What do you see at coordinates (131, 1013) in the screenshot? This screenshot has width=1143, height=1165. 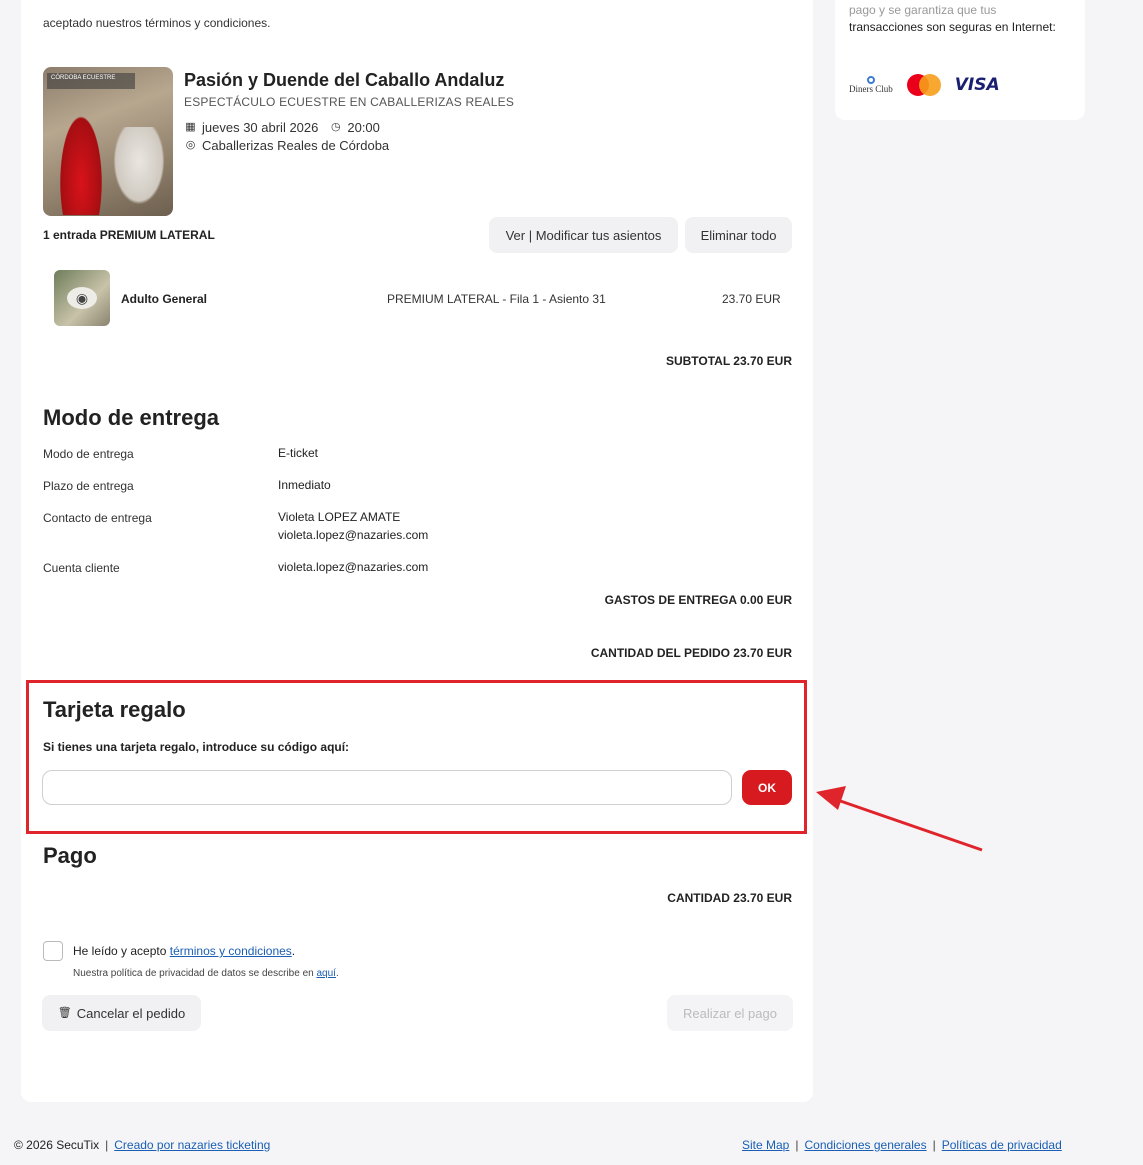 I see `cancel-order-label: Cancelar el pedido` at bounding box center [131, 1013].